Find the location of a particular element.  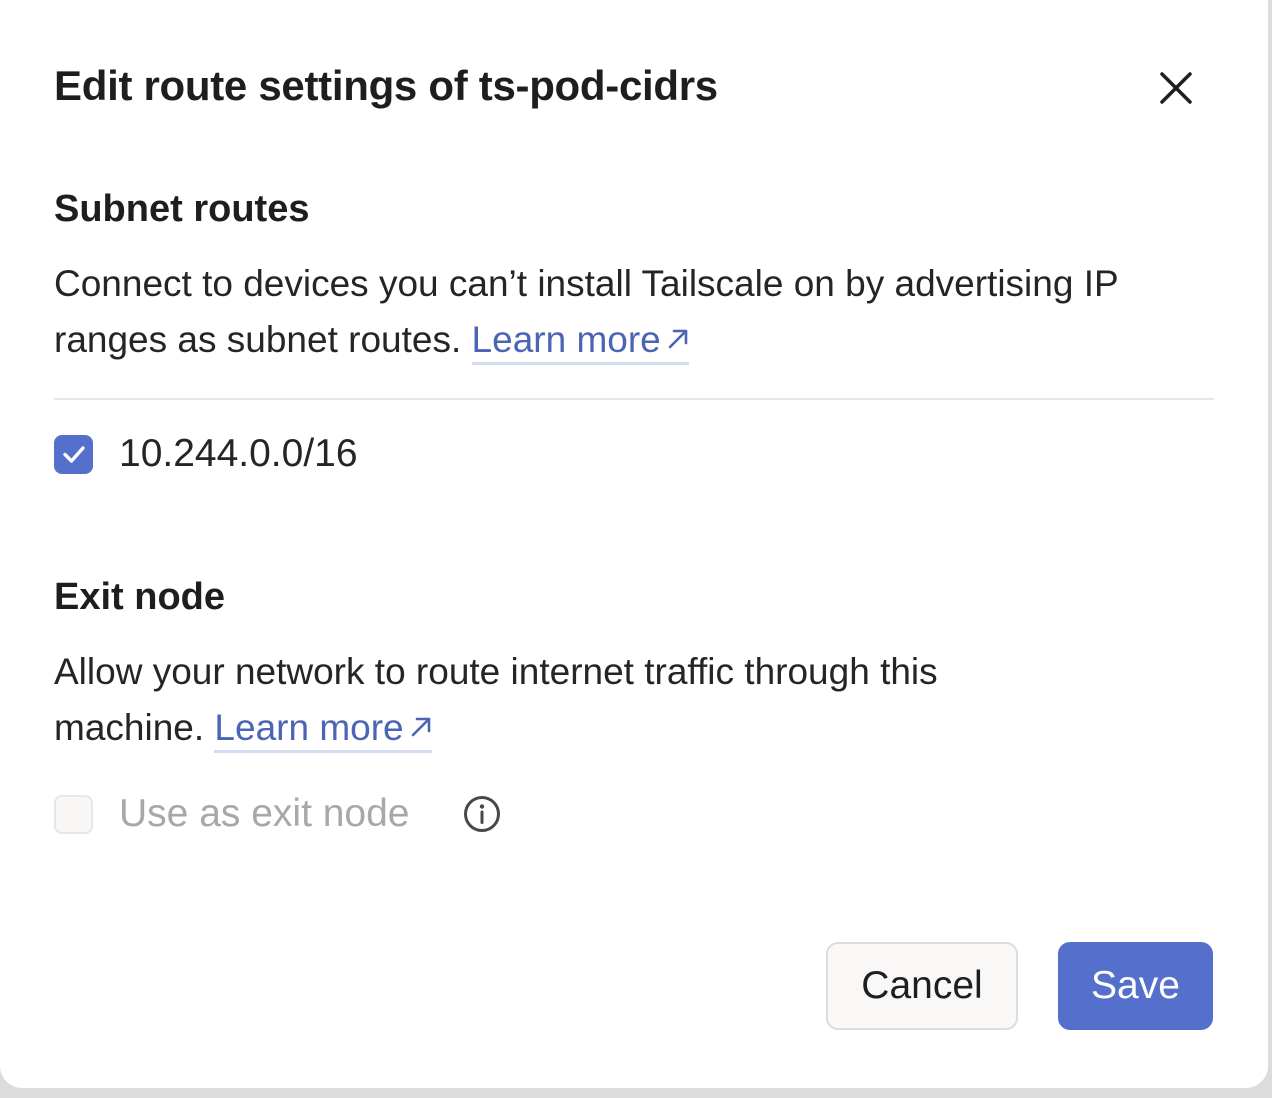

close-icon is located at coordinates (1176, 88).